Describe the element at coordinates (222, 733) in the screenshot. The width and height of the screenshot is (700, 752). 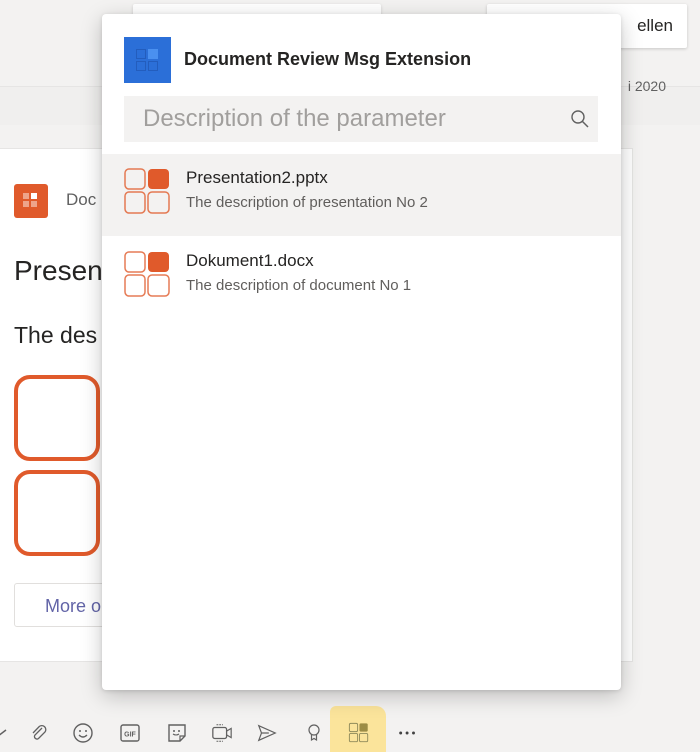
I see `meet-now-icon` at that location.